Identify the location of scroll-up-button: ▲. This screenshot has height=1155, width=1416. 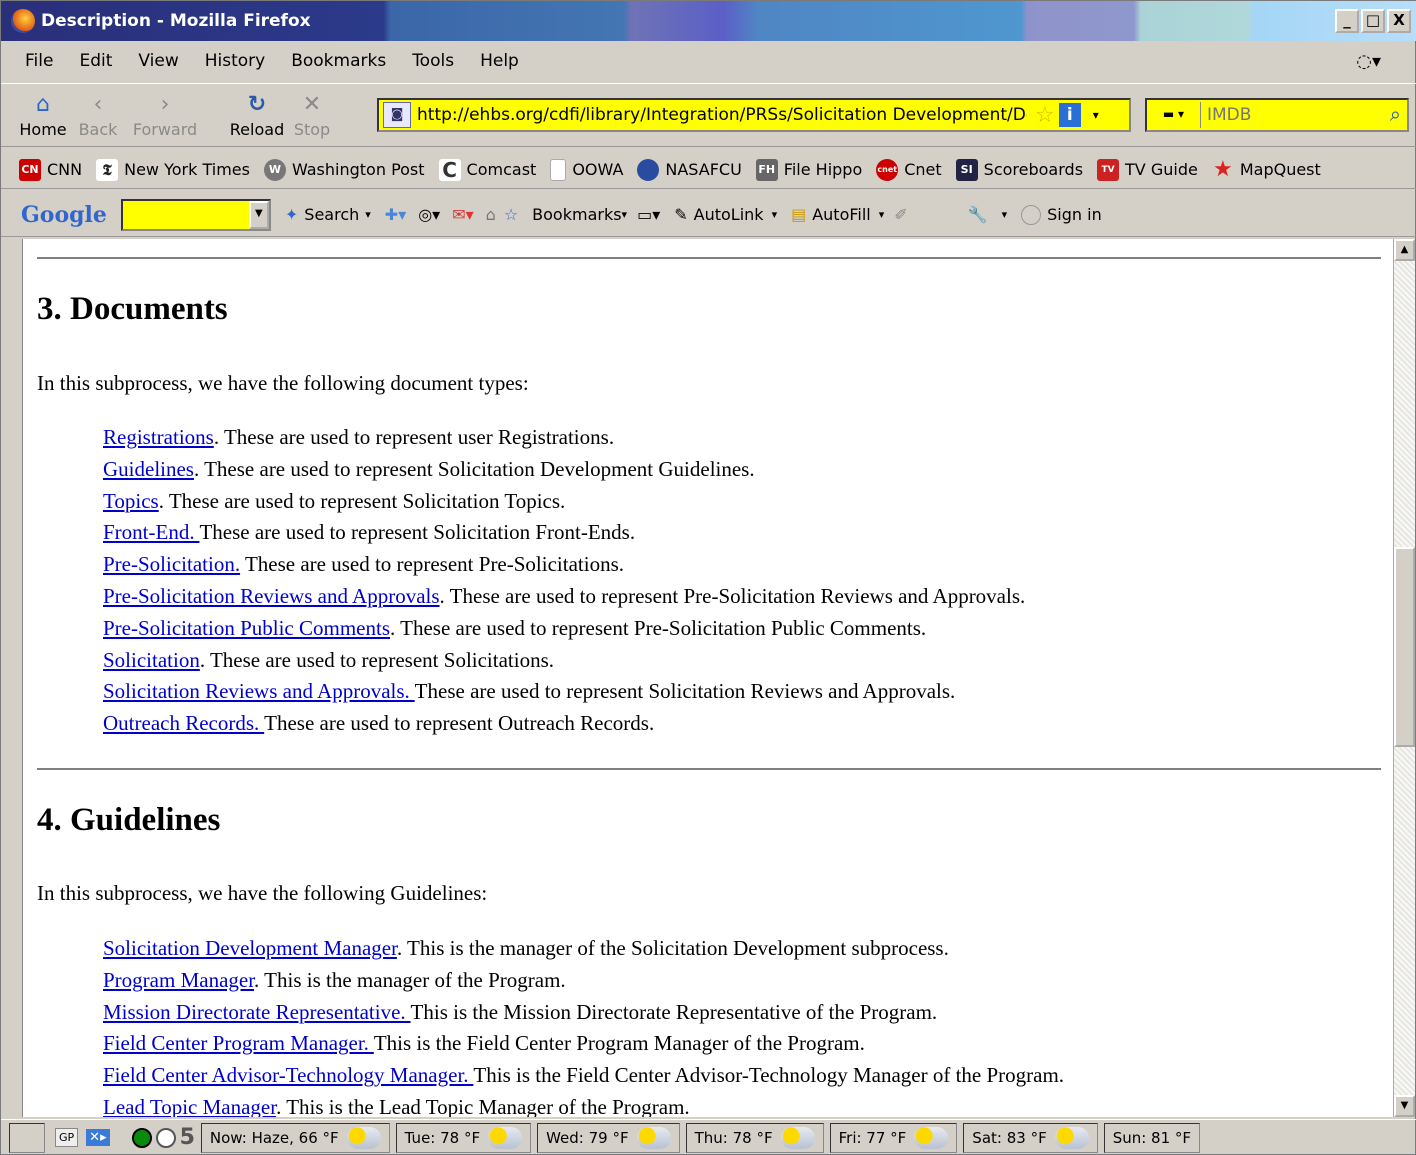
(1404, 250).